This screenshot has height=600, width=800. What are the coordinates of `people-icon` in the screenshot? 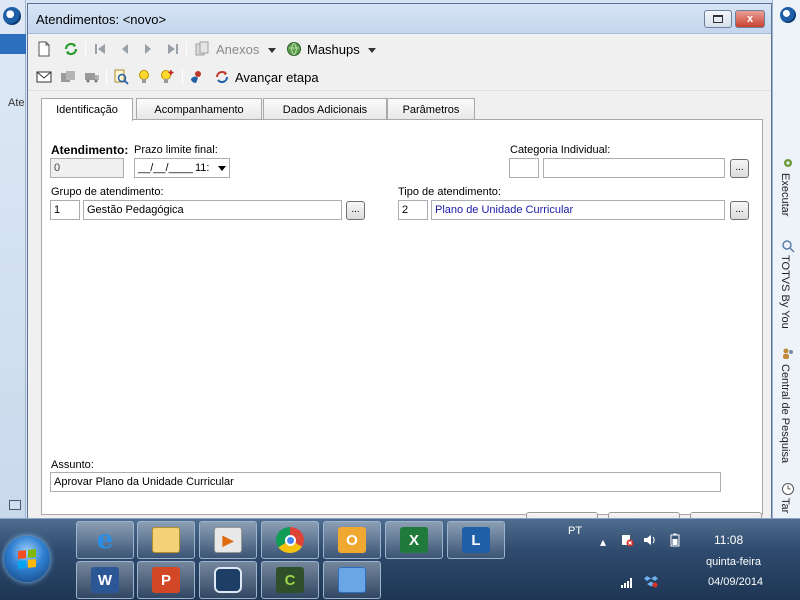 It's located at (788, 353).